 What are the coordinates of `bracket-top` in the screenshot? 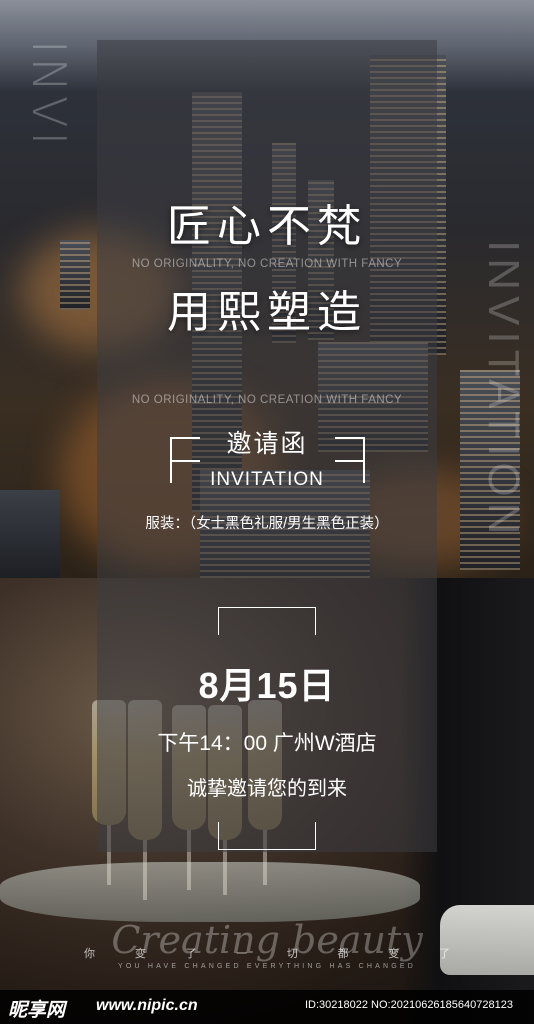 It's located at (267, 621).